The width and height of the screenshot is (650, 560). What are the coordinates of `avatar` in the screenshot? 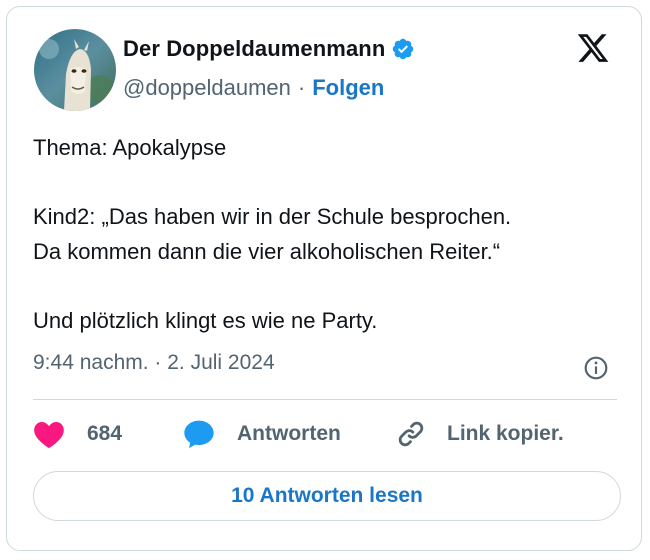 It's located at (75, 70).